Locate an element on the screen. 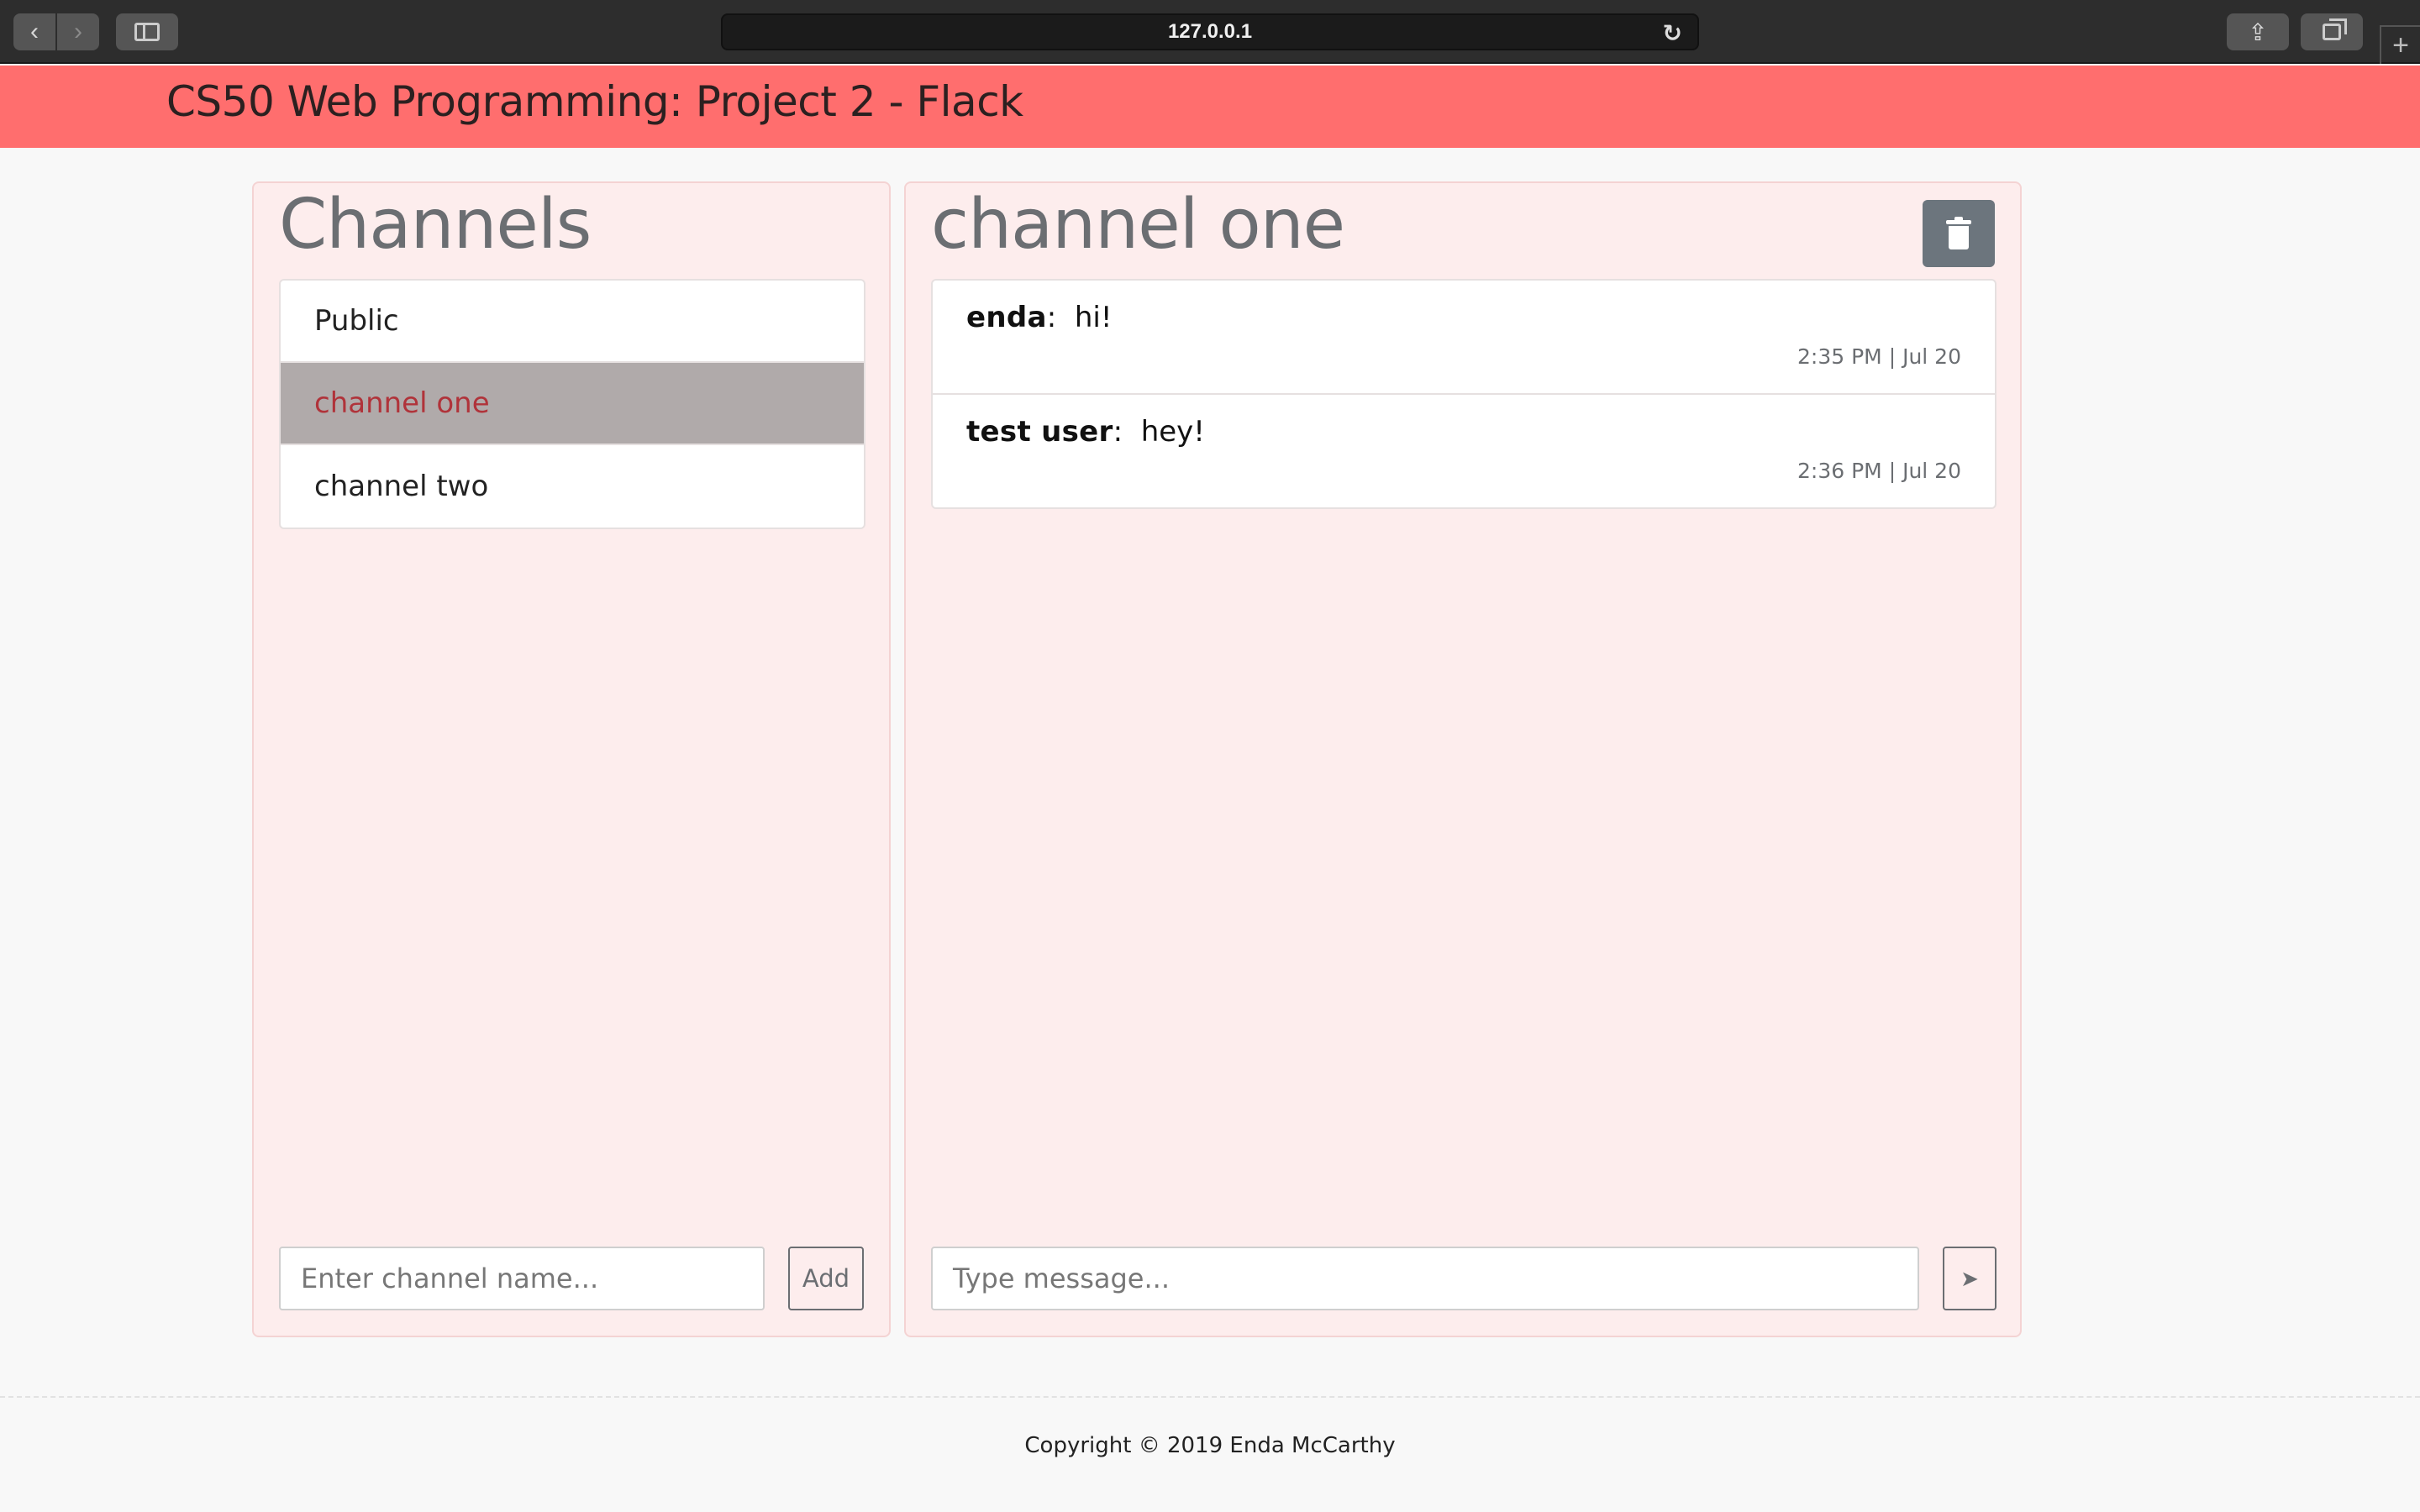  message-timestamp: 2:36 PM | Jul 20 is located at coordinates (1879, 471).